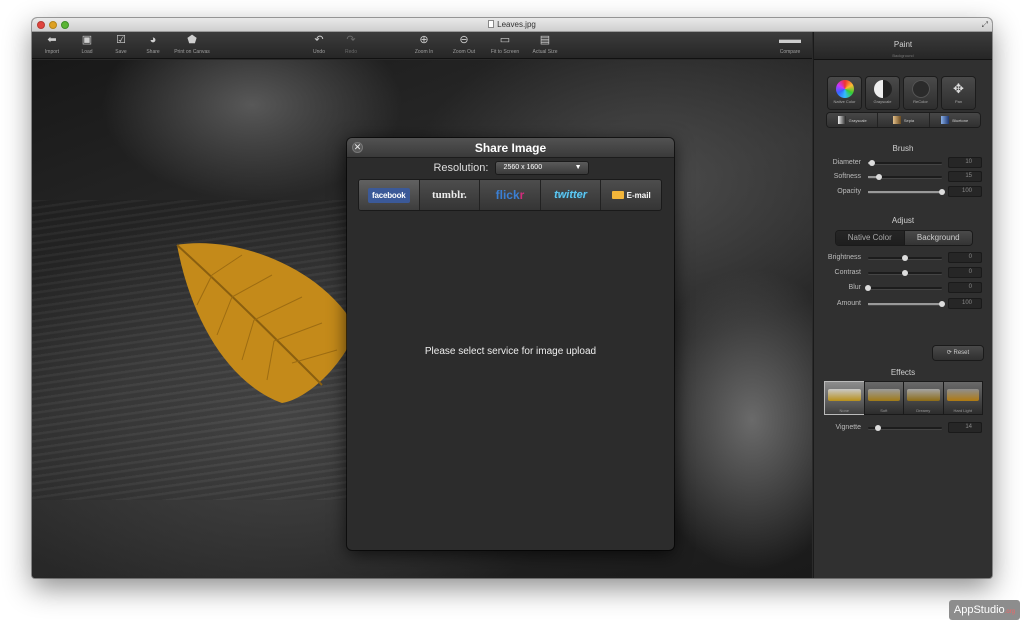  What do you see at coordinates (923, 395) in the screenshot?
I see `effect-dreamy-thumb` at bounding box center [923, 395].